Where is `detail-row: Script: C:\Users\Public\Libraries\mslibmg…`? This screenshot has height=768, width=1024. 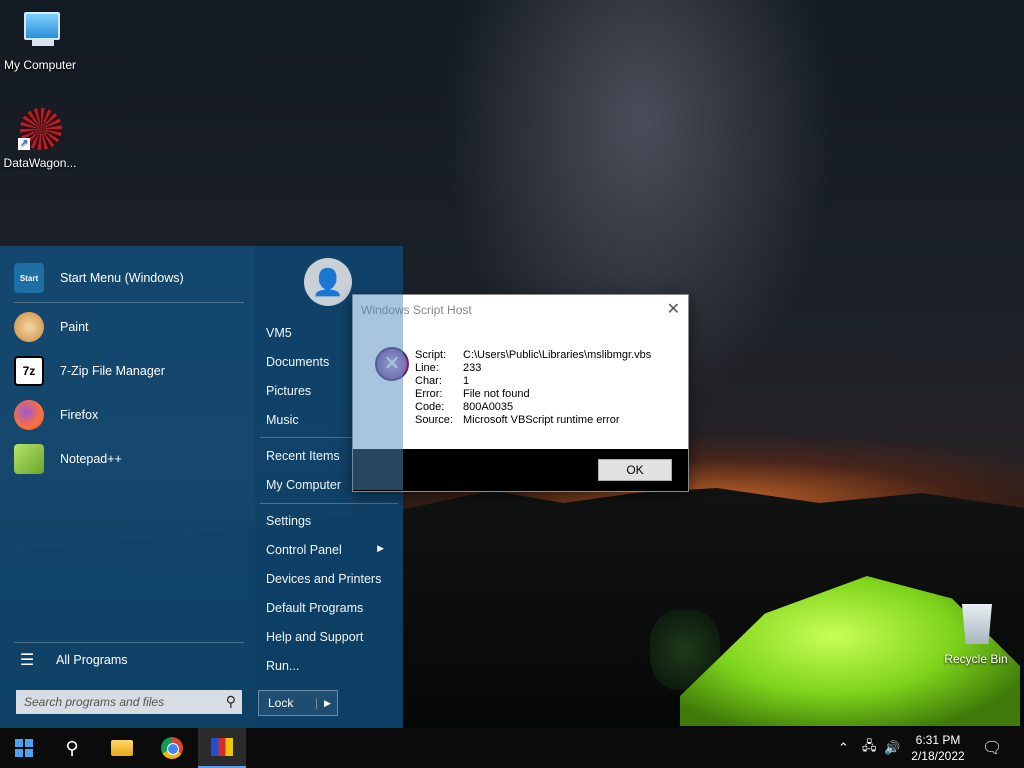 detail-row: Script: C:\Users\Public\Libraries\mslibmg… is located at coordinates (533, 355).